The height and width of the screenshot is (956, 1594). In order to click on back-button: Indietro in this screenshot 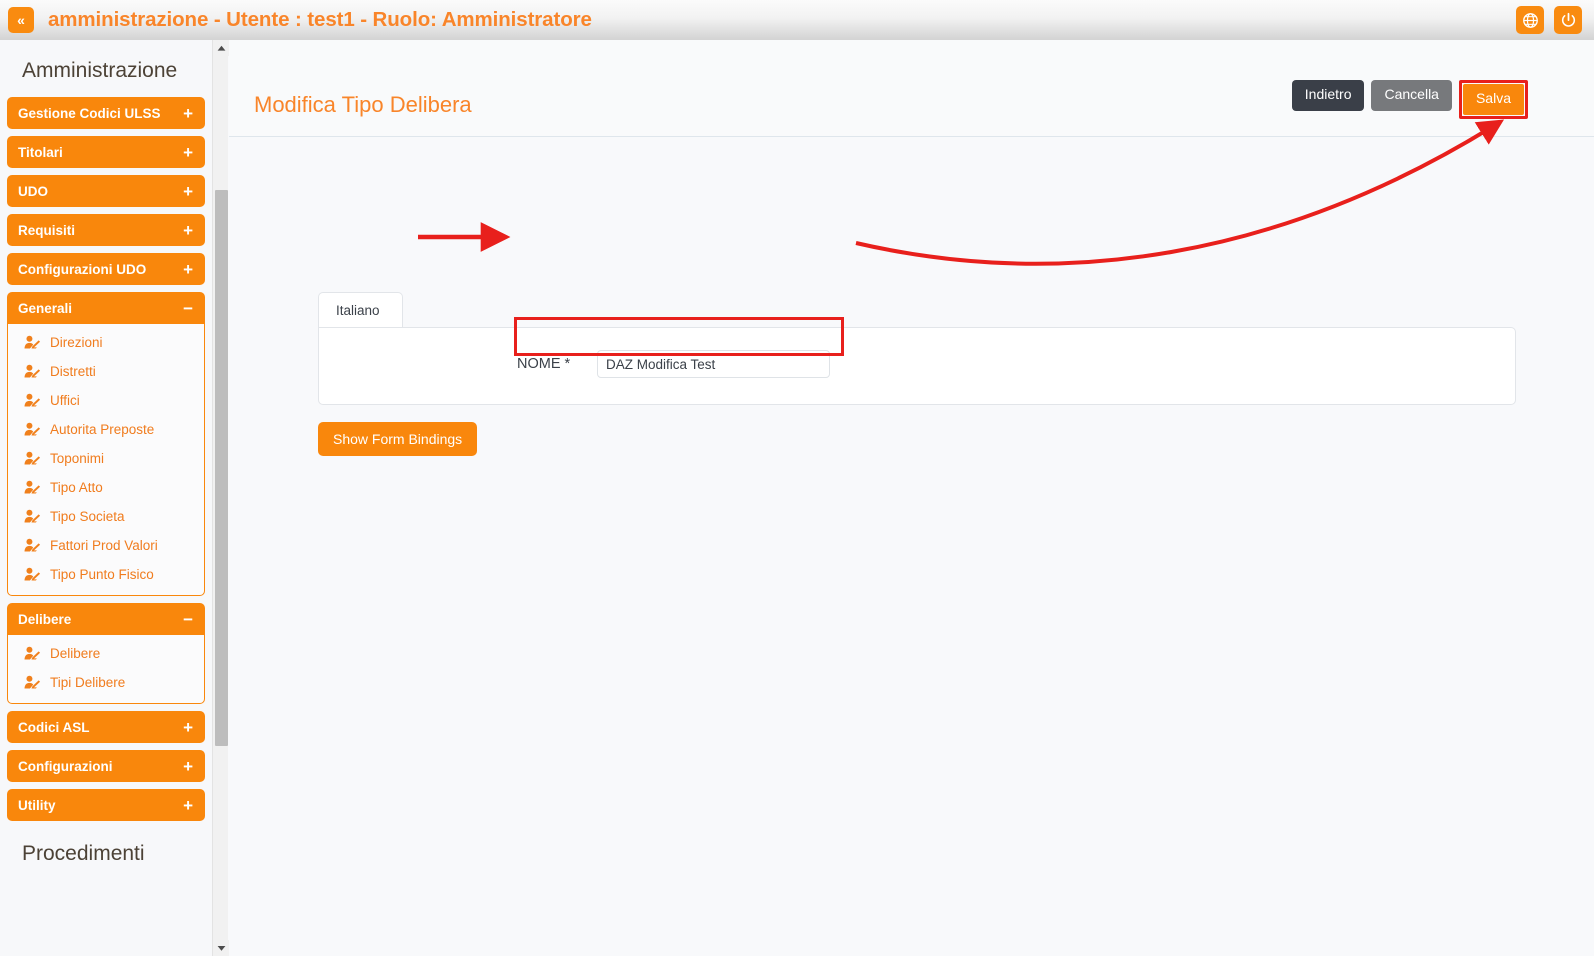, I will do `click(1328, 95)`.